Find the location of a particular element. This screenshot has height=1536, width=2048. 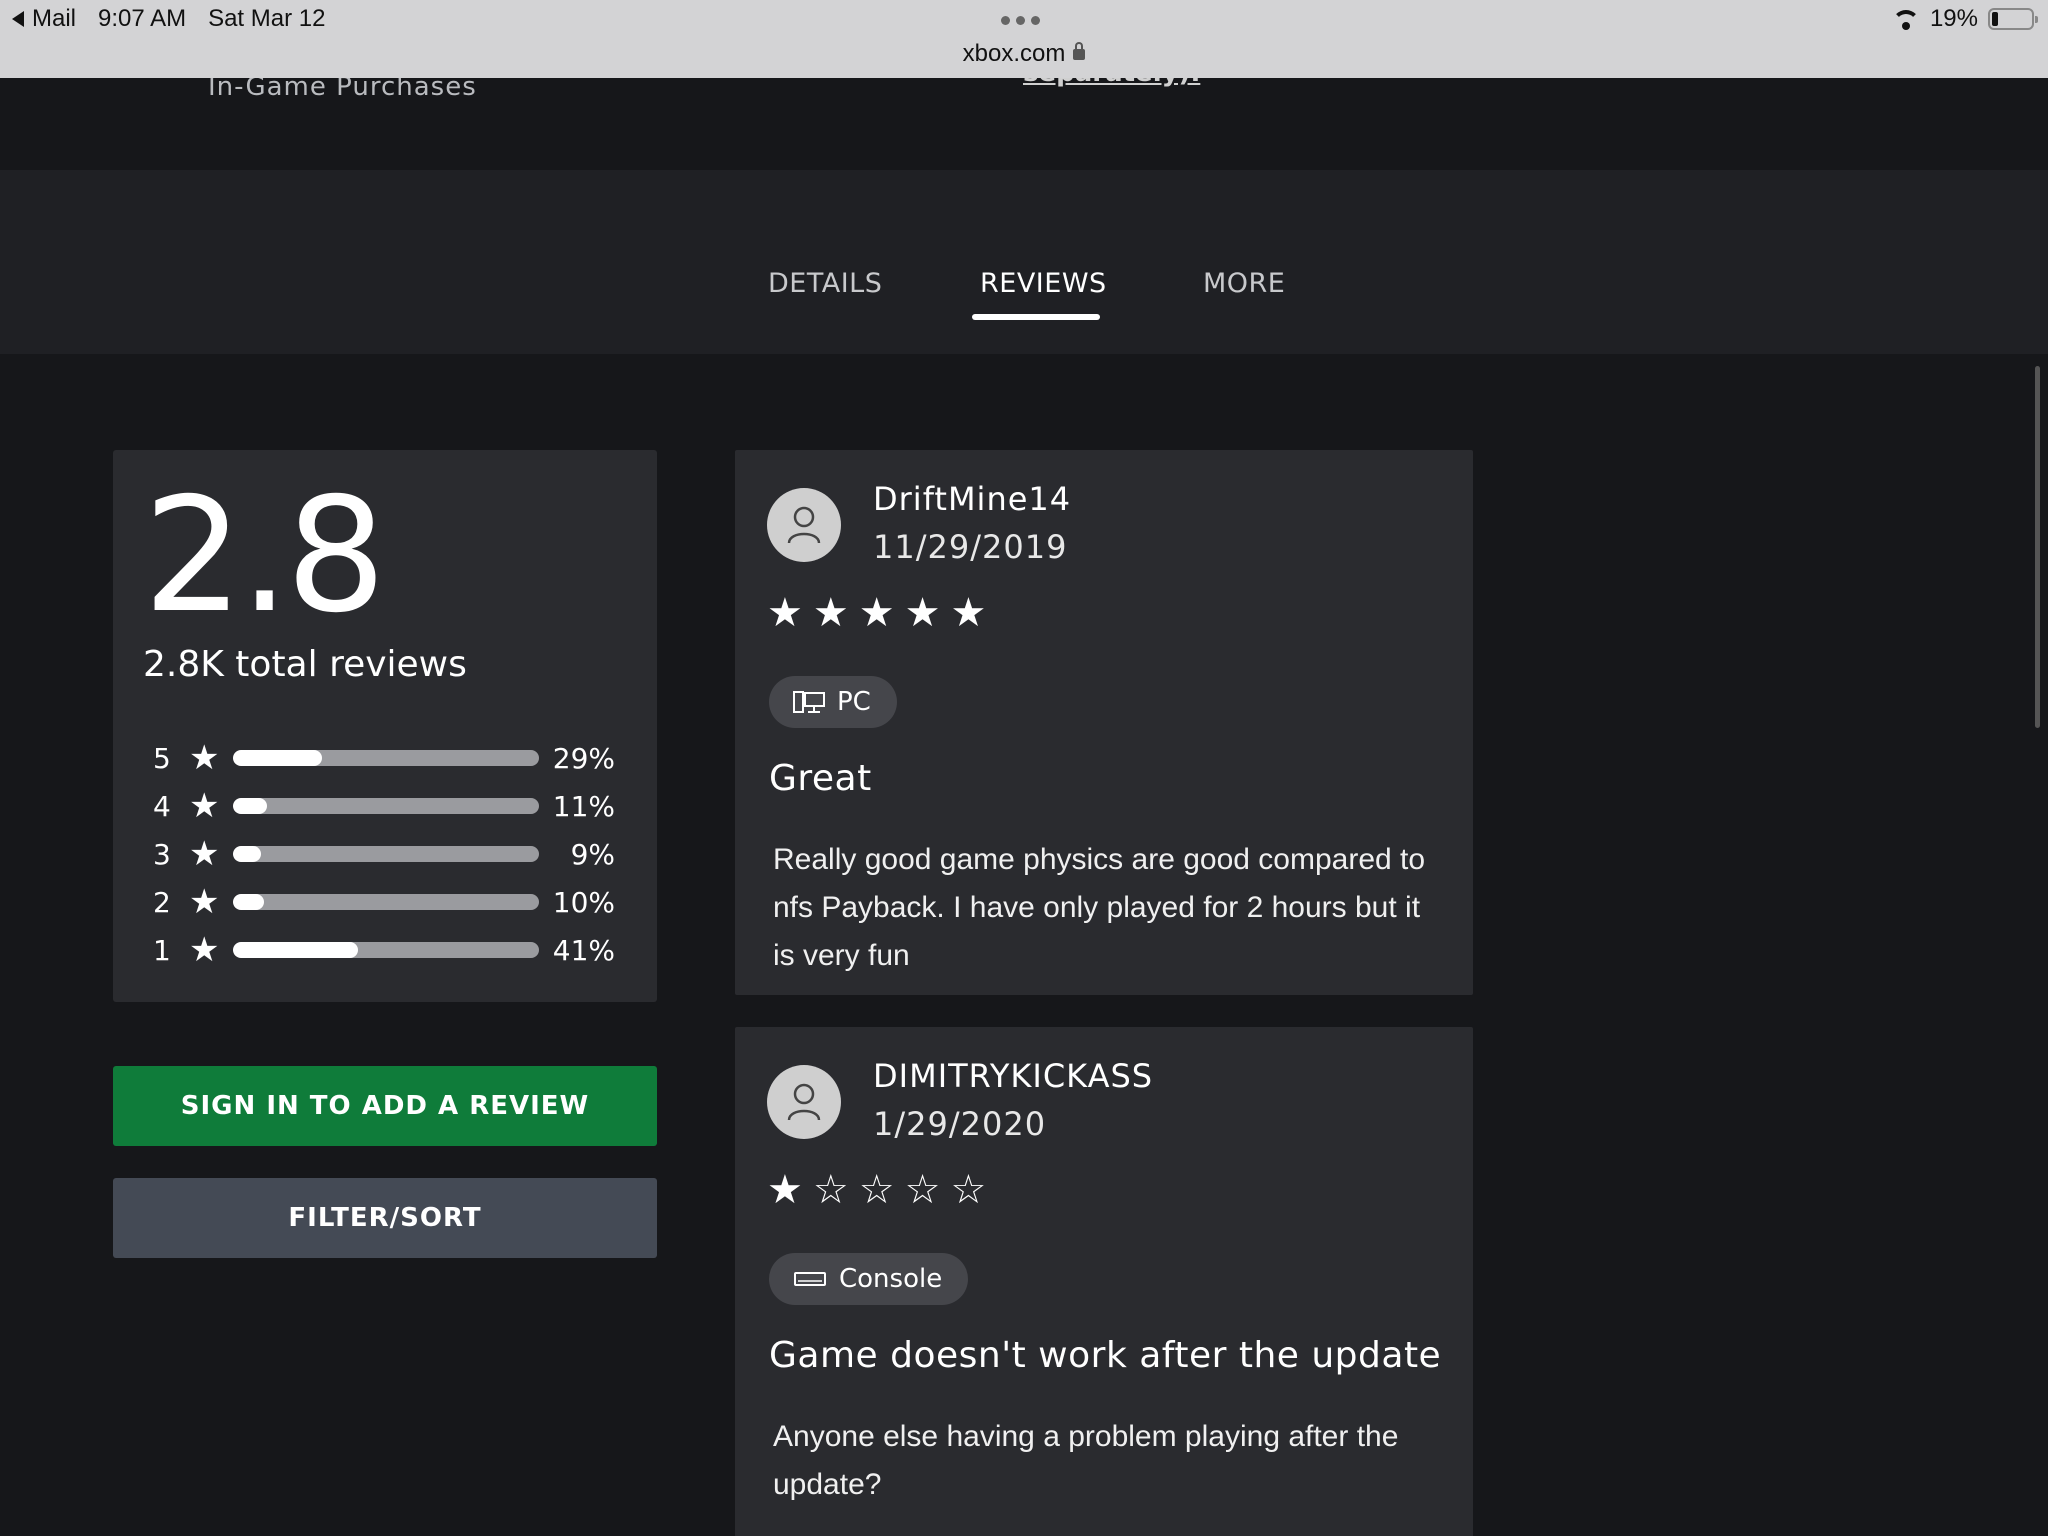

reviewer-name: DriftMine14 is located at coordinates (972, 499).